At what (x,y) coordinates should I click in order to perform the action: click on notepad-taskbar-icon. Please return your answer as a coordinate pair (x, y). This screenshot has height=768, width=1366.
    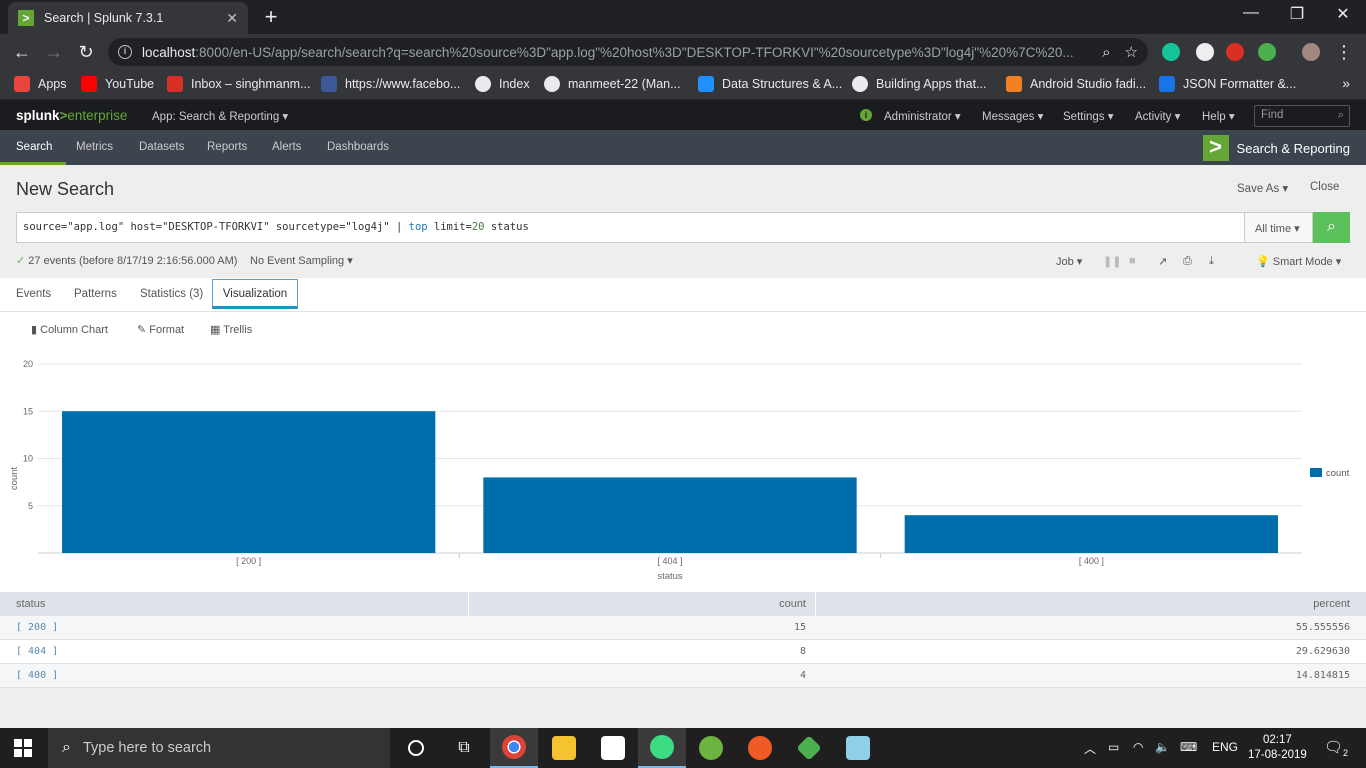
    Looking at the image, I should click on (858, 748).